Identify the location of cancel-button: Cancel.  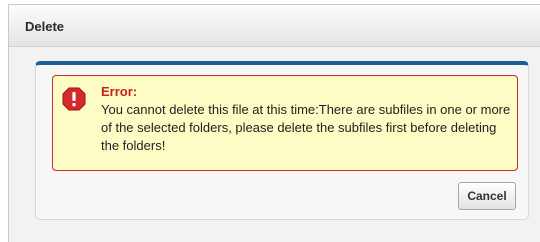
(487, 196).